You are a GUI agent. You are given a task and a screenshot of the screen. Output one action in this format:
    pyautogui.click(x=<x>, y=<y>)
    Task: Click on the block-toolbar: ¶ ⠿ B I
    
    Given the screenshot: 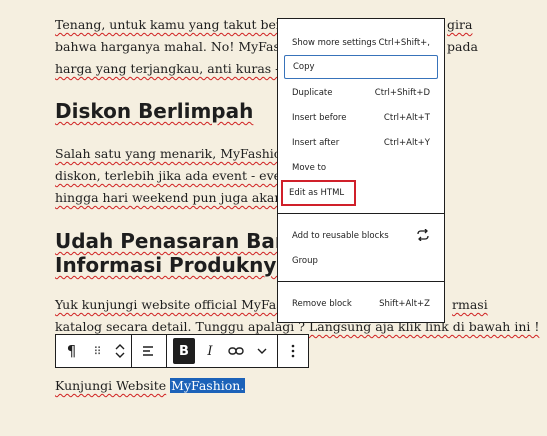 What is the action you would take?
    pyautogui.click(x=182, y=351)
    